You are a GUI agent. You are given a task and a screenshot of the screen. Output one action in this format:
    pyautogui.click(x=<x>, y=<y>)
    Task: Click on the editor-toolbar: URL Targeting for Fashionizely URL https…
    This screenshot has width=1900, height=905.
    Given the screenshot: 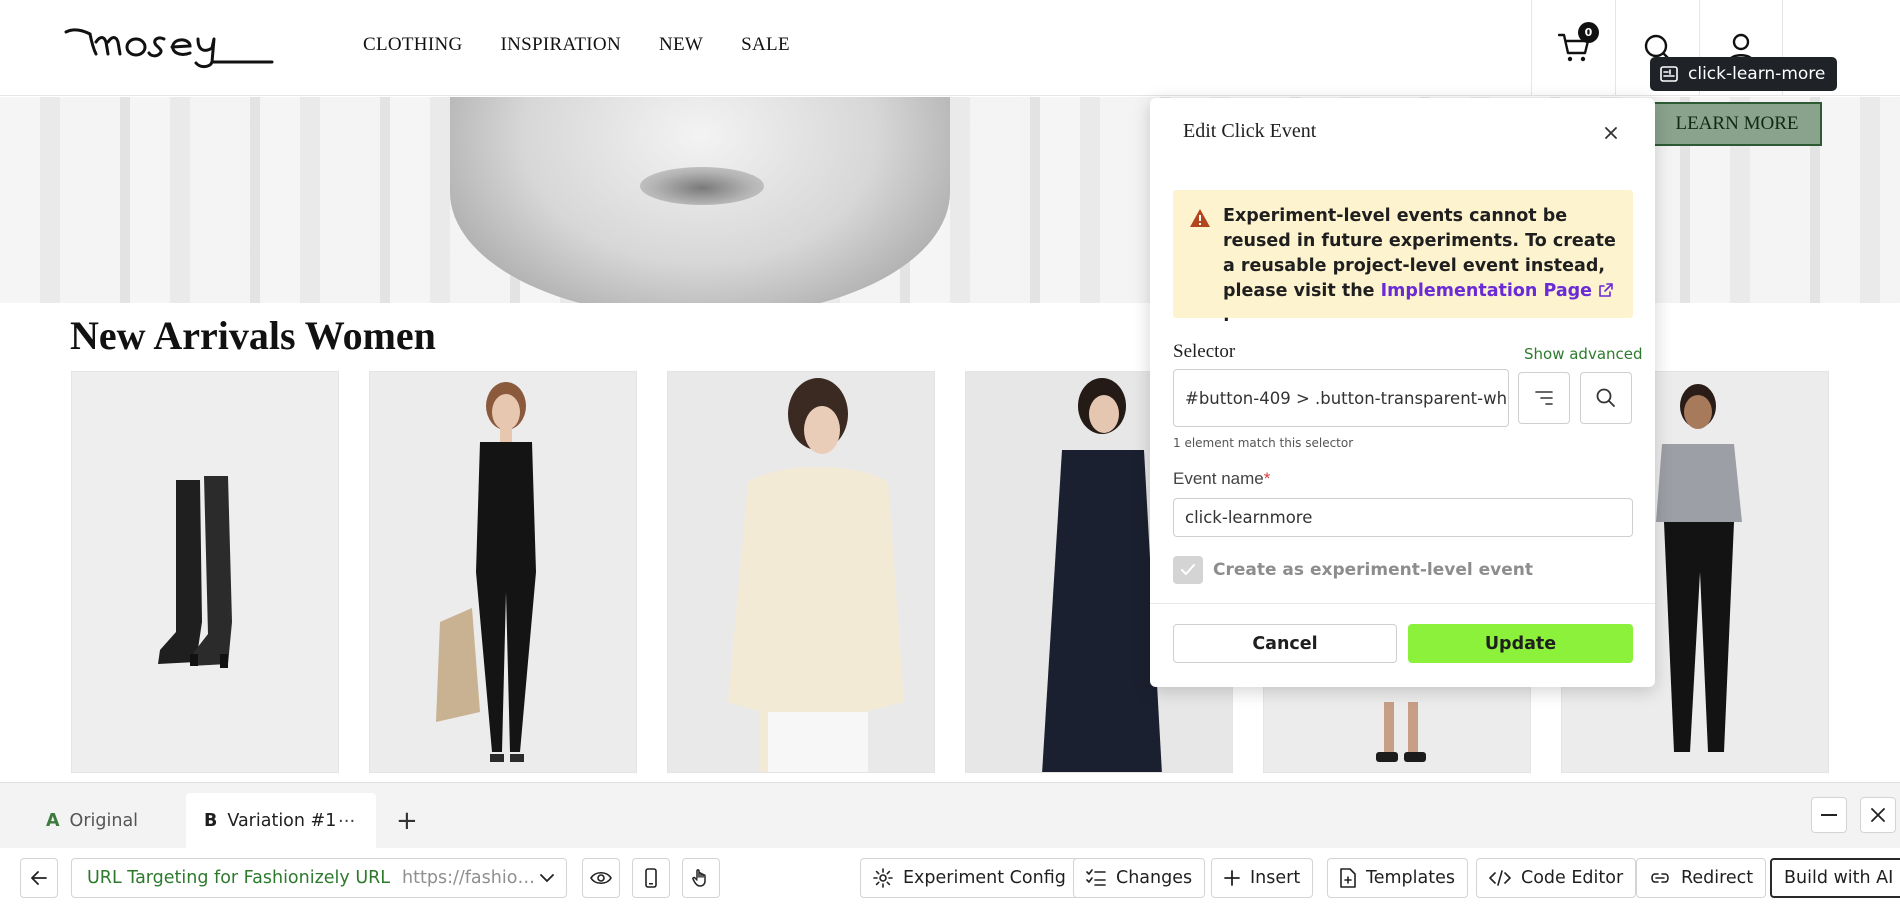 What is the action you would take?
    pyautogui.click(x=950, y=876)
    